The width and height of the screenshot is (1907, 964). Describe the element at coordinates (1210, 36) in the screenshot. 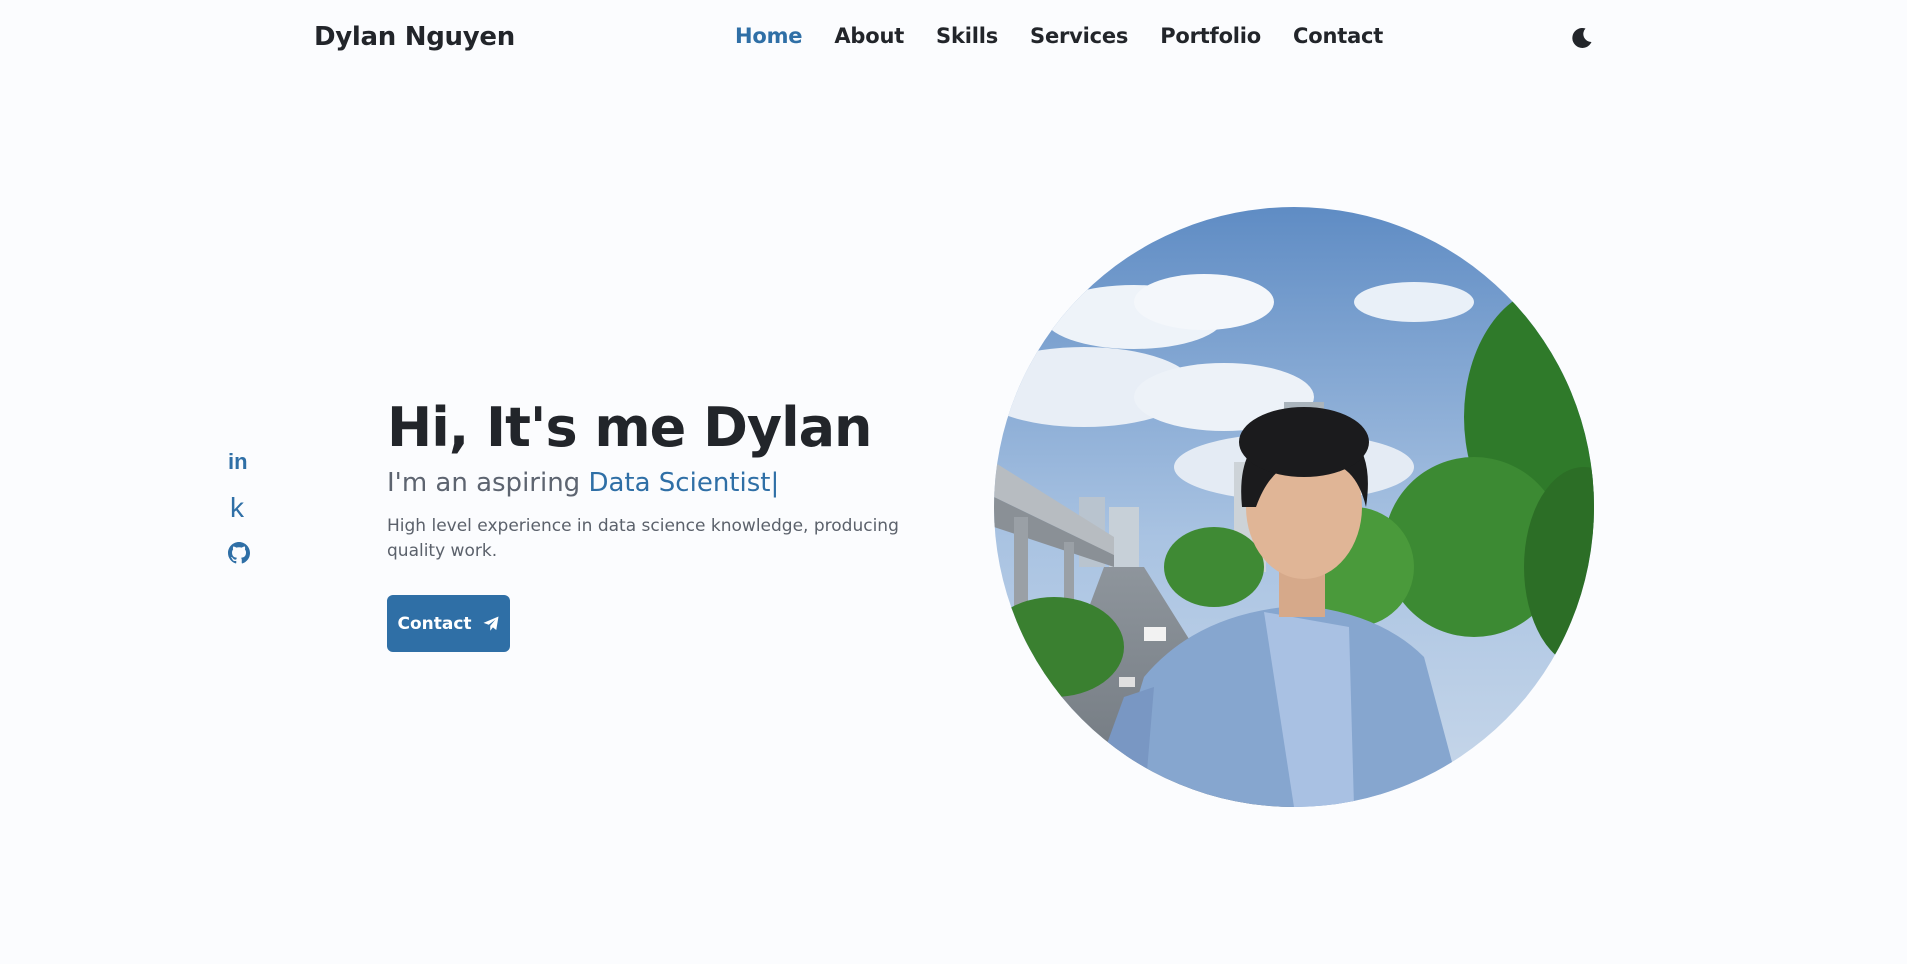

I see `nav-portfolio: Portfolio` at that location.